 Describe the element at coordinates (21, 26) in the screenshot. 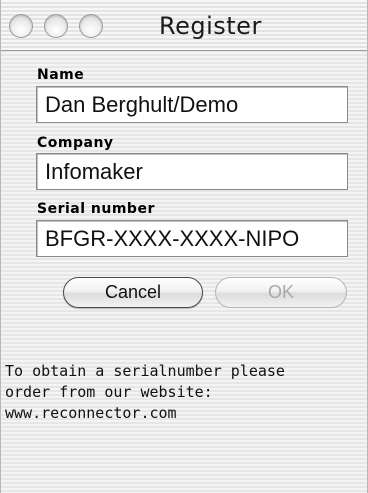

I see `close-window-button` at that location.